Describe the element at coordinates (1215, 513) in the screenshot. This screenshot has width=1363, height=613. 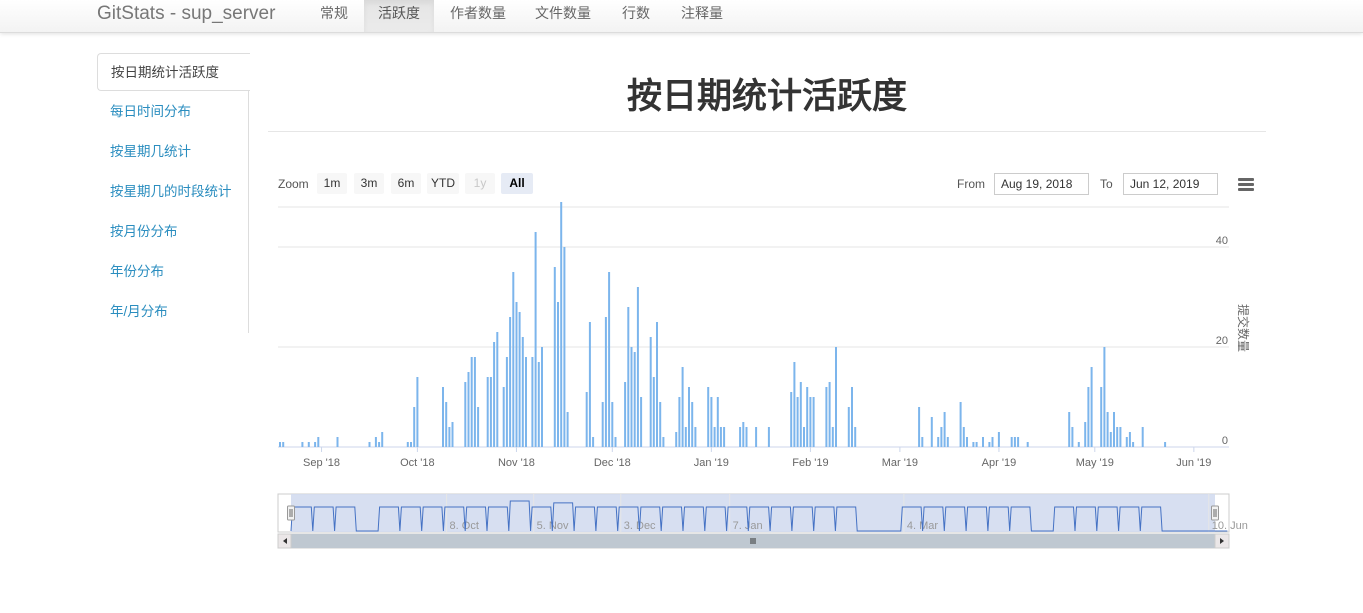
I see `navigator-right-handle` at that location.